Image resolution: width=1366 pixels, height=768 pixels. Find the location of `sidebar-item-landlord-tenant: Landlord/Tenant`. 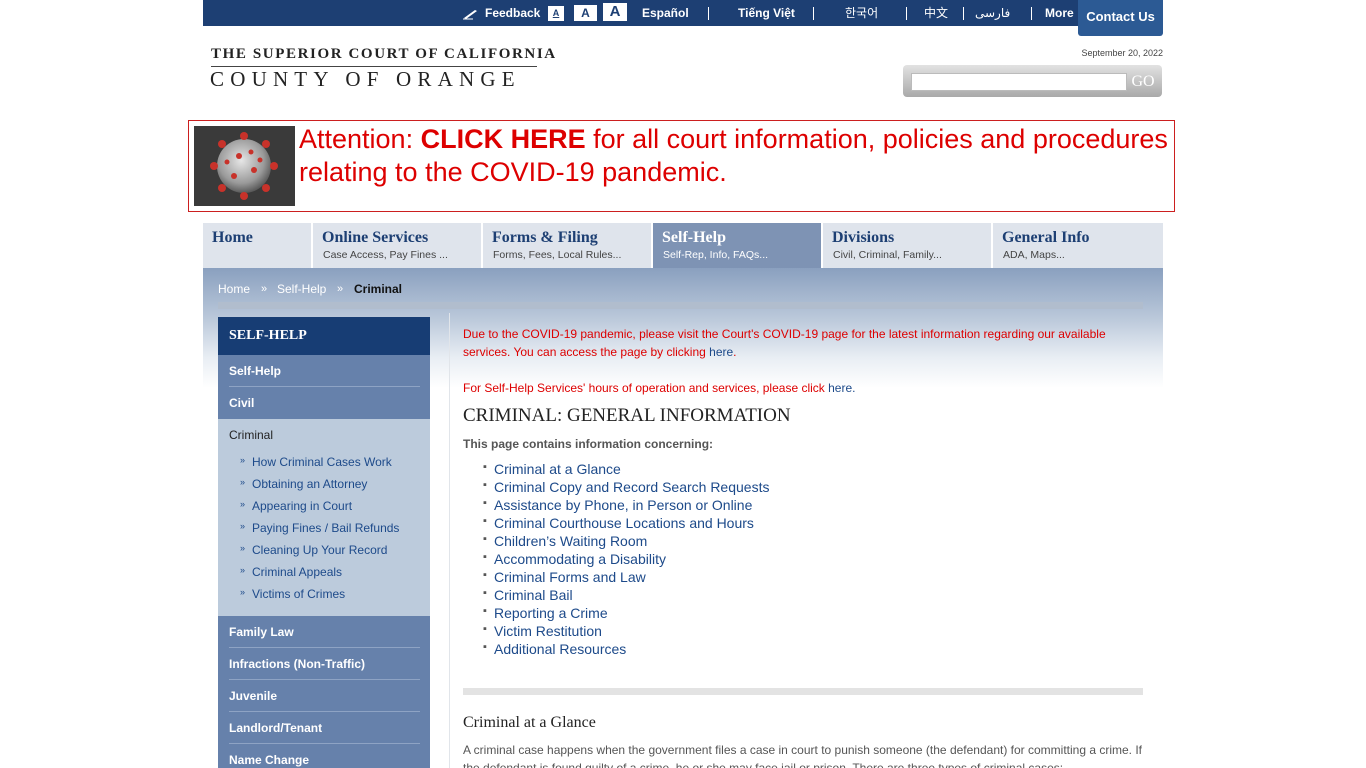

sidebar-item-landlord-tenant: Landlord/Tenant is located at coordinates (324, 728).